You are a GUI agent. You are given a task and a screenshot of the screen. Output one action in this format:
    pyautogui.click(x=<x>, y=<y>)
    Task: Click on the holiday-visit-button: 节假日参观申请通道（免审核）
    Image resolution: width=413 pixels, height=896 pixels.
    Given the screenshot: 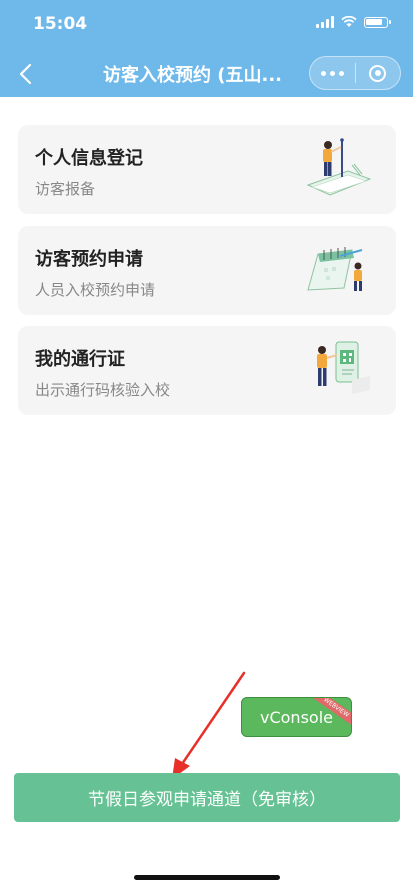 What is the action you would take?
    pyautogui.click(x=207, y=797)
    